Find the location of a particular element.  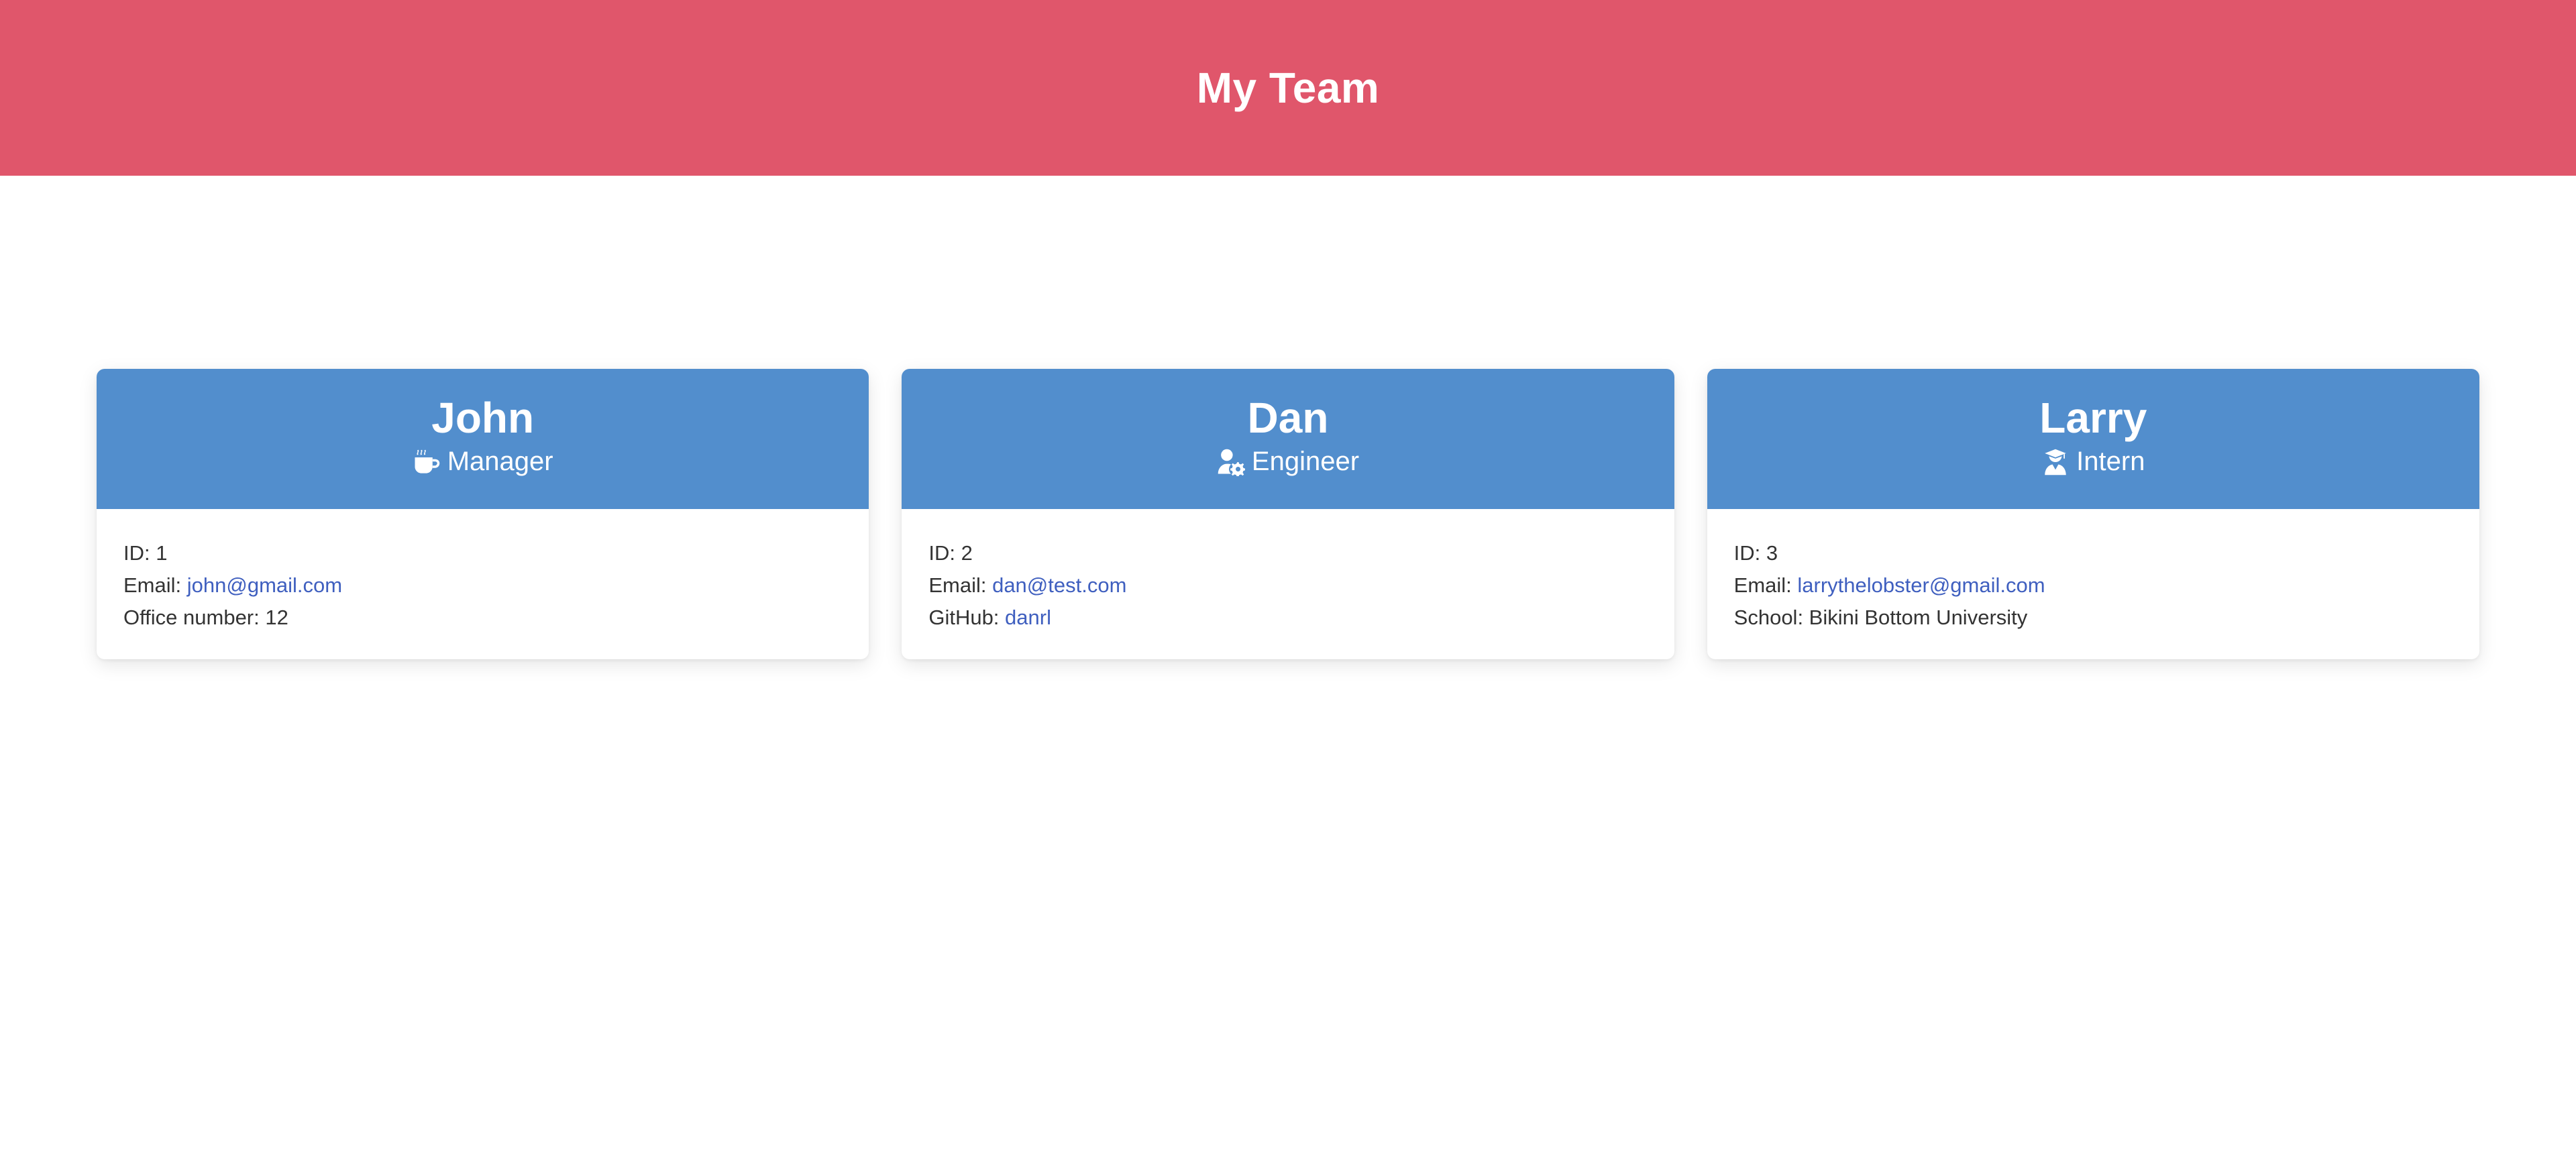

user-graduate-icon is located at coordinates (2055, 462).